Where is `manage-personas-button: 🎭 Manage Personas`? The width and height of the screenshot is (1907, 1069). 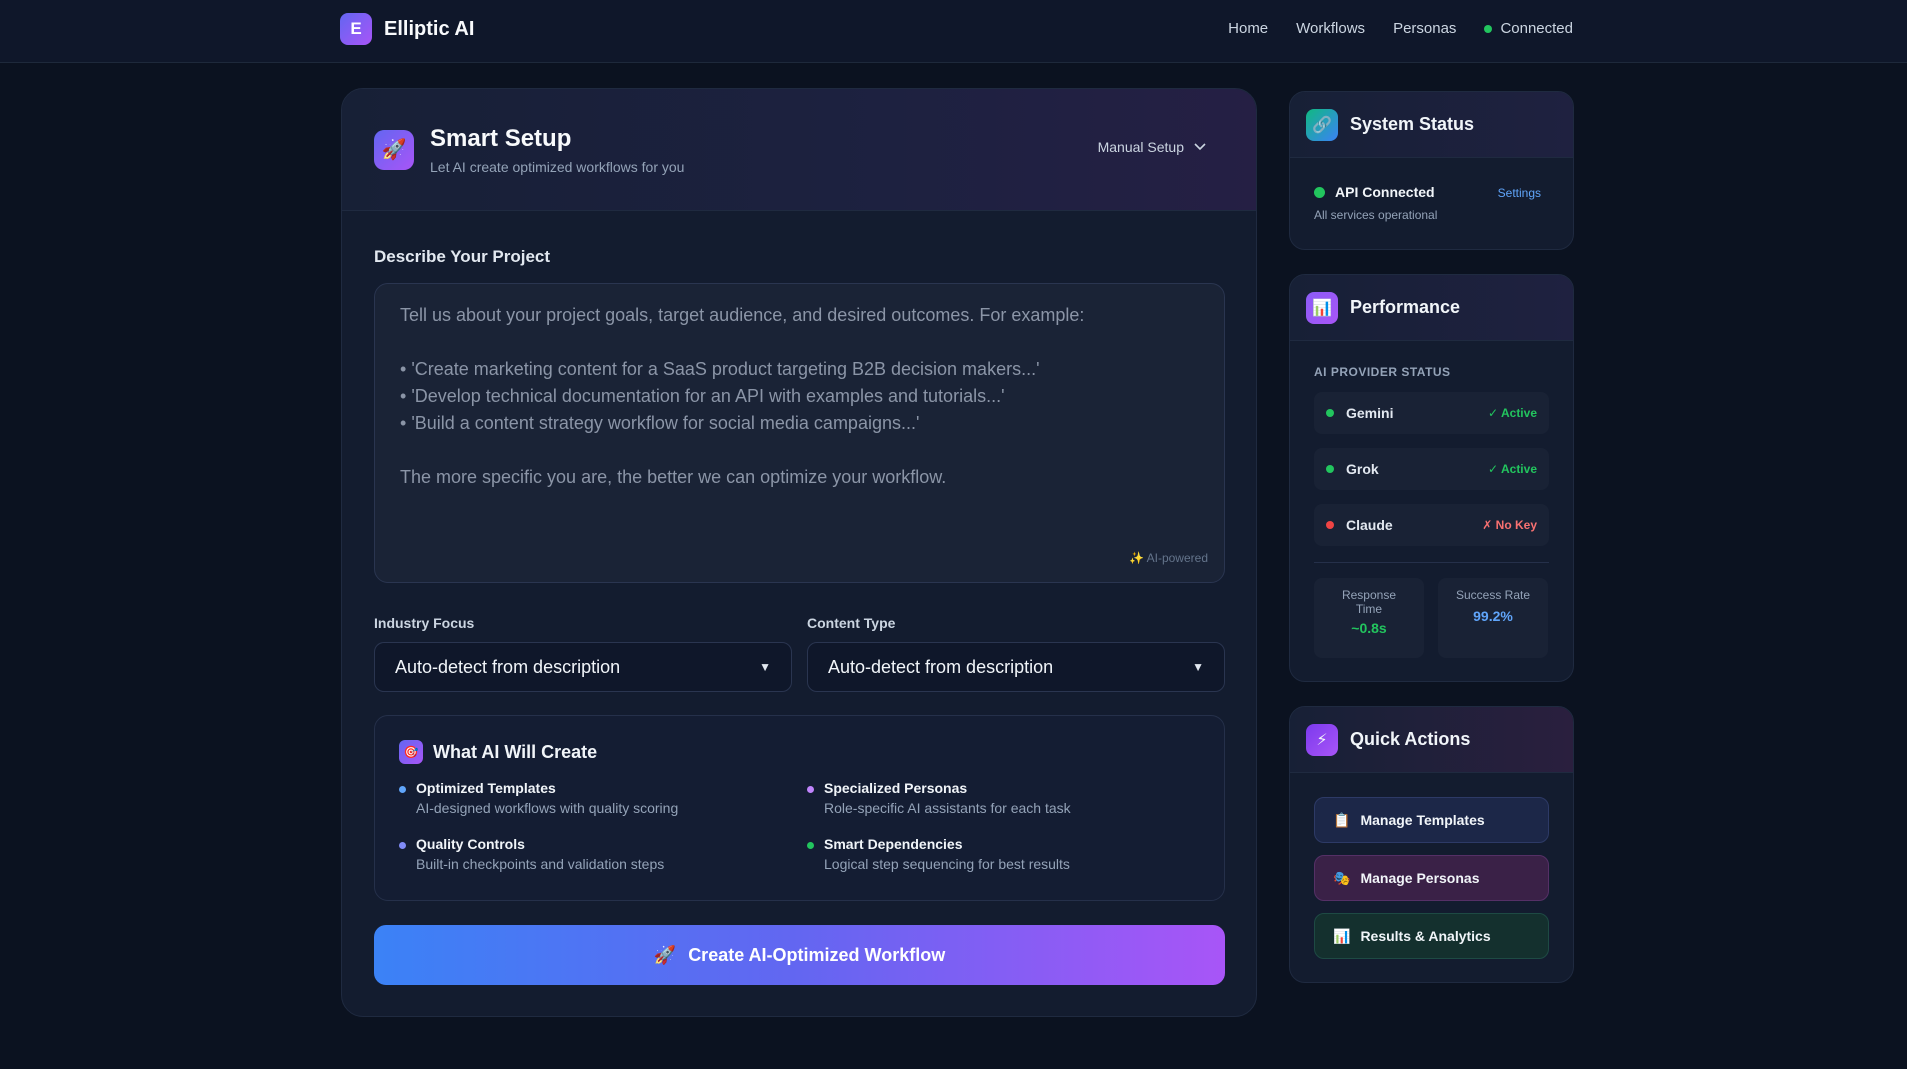
manage-personas-button: 🎭 Manage Personas is located at coordinates (1431, 878).